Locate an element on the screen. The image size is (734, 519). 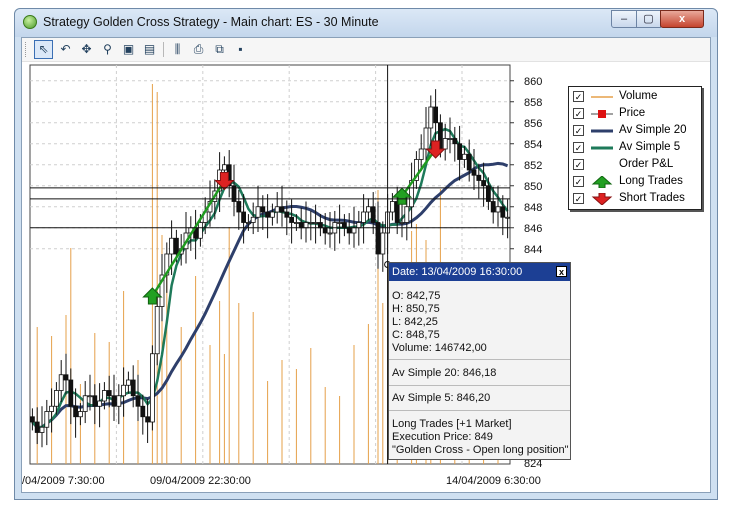
y-tick-label: 844 is located at coordinates (533, 250).